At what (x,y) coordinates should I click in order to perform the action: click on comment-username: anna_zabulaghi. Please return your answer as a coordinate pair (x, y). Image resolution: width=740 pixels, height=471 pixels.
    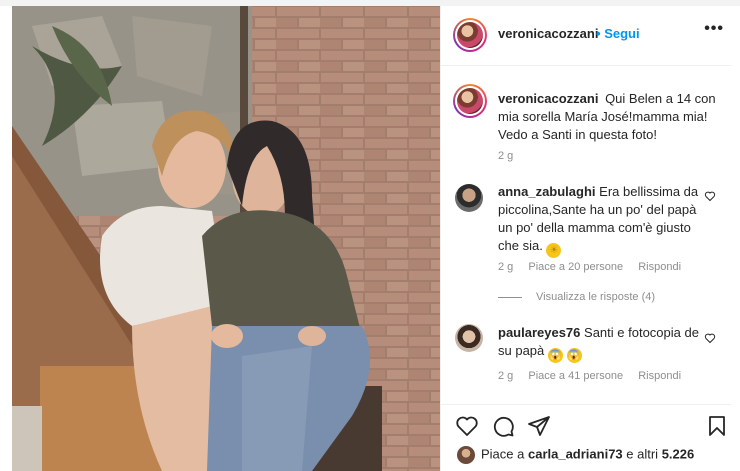
    Looking at the image, I should click on (547, 191).